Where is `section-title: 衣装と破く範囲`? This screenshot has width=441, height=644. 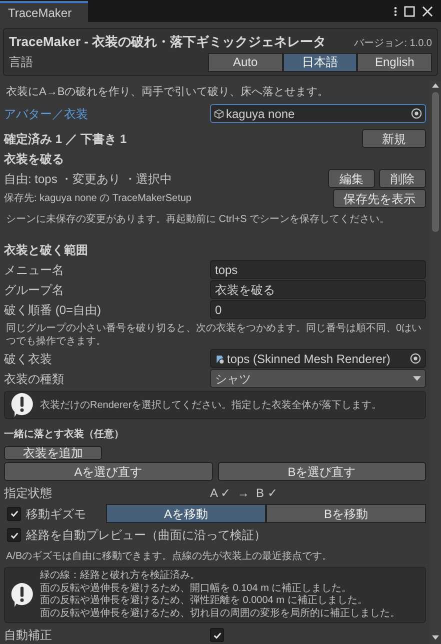
section-title: 衣装と破く範囲 is located at coordinates (46, 250).